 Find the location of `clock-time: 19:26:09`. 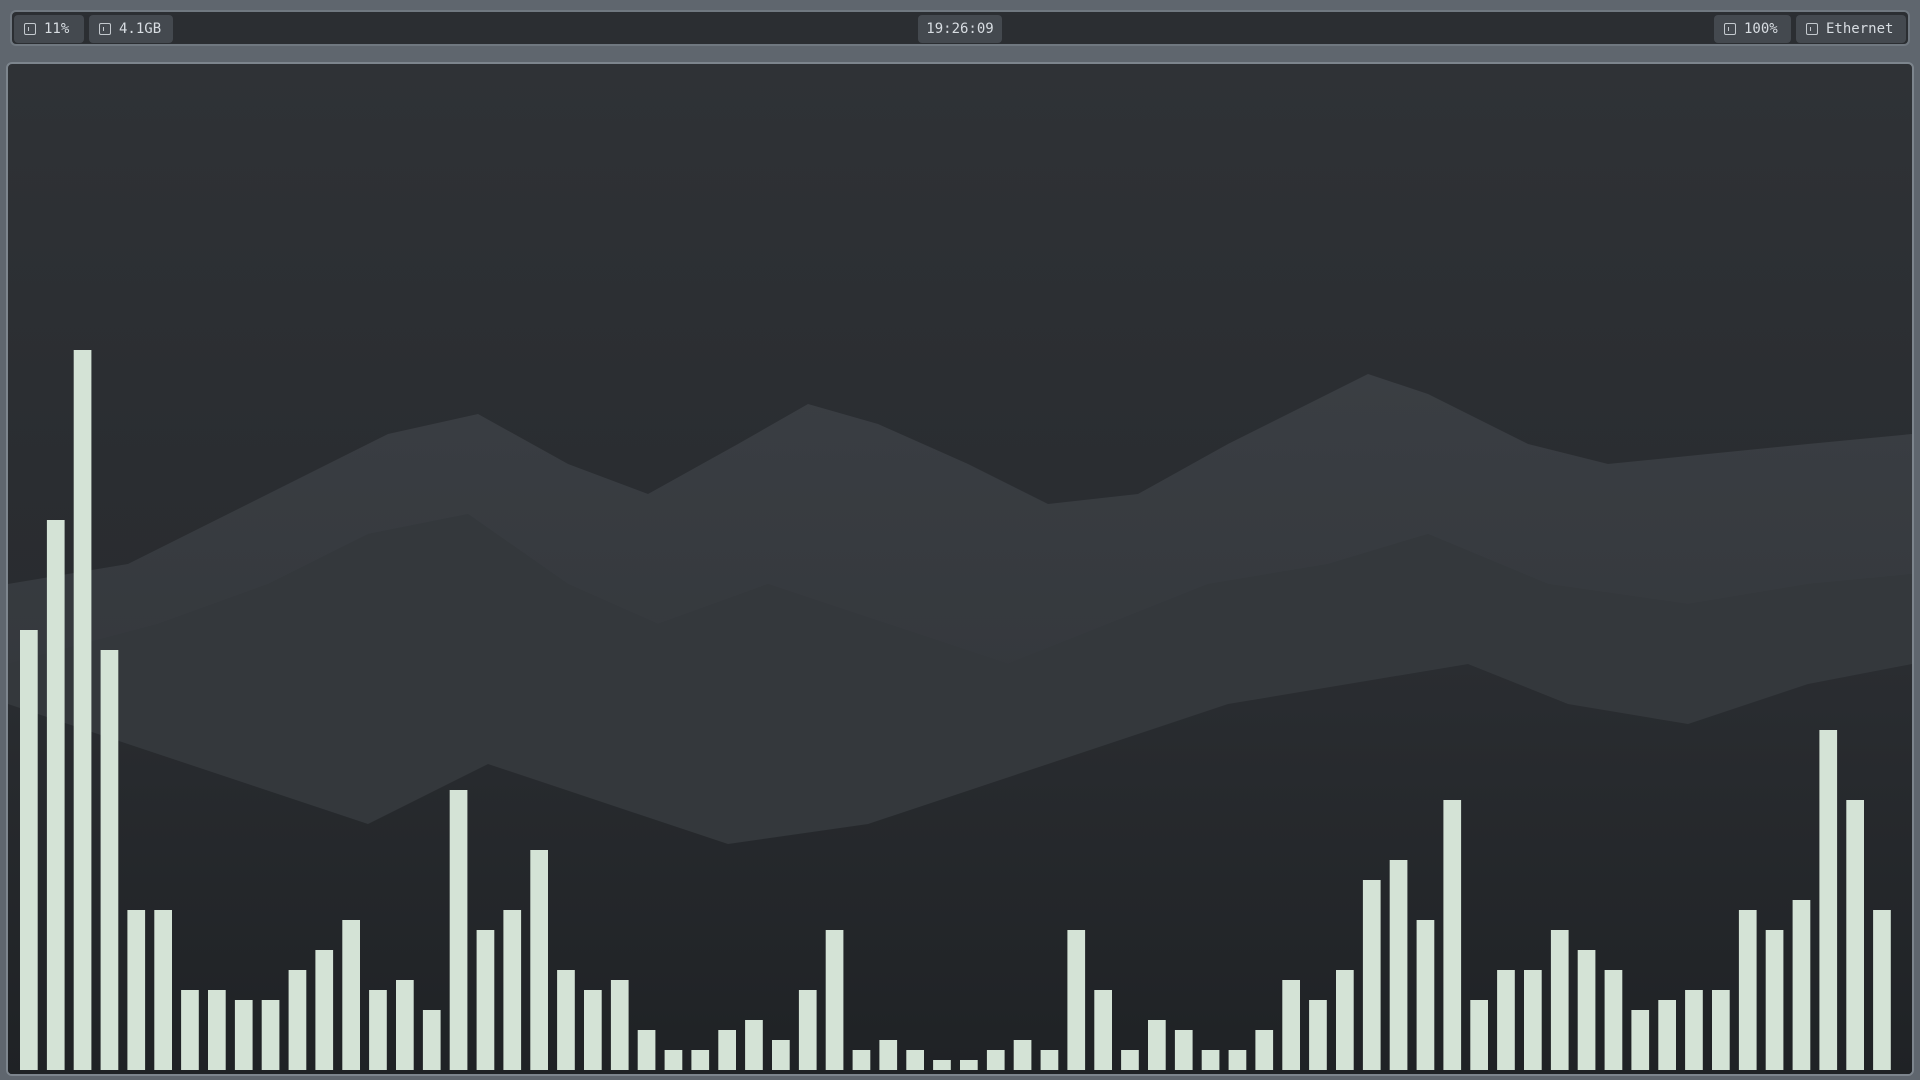

clock-time: 19:26:09 is located at coordinates (960, 29).